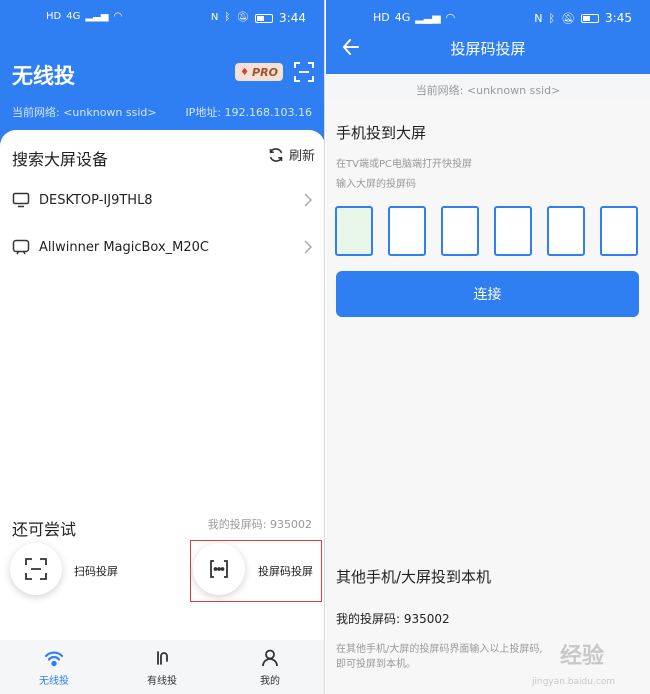  What do you see at coordinates (54, 667) in the screenshot?
I see `tab-wireless: 无线投` at bounding box center [54, 667].